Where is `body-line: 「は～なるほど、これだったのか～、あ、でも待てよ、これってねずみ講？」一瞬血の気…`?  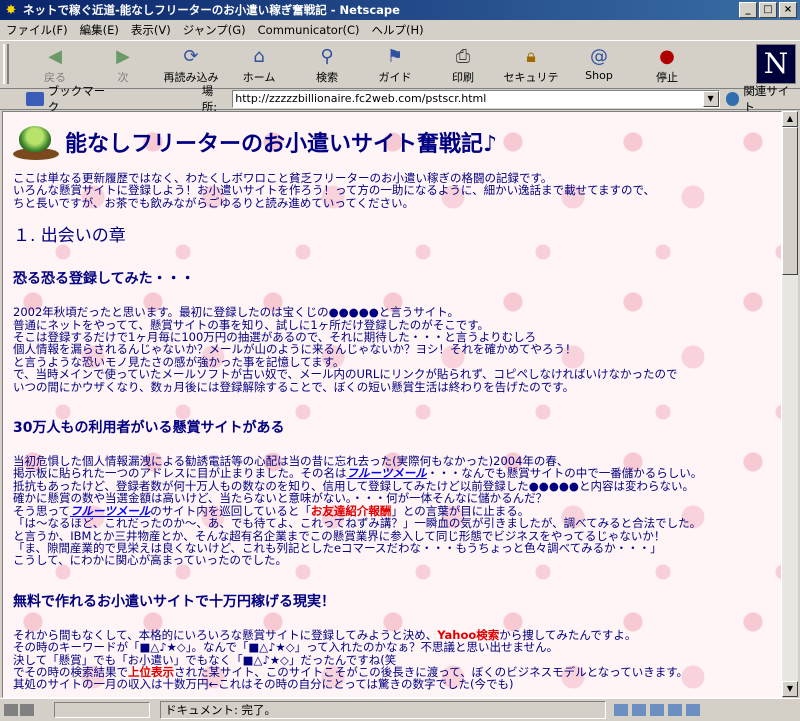 body-line: 「は～なるほど、これだったのか～、あ、でも待てよ、これってねずみ講？」一瞬血の気… is located at coordinates (357, 523).